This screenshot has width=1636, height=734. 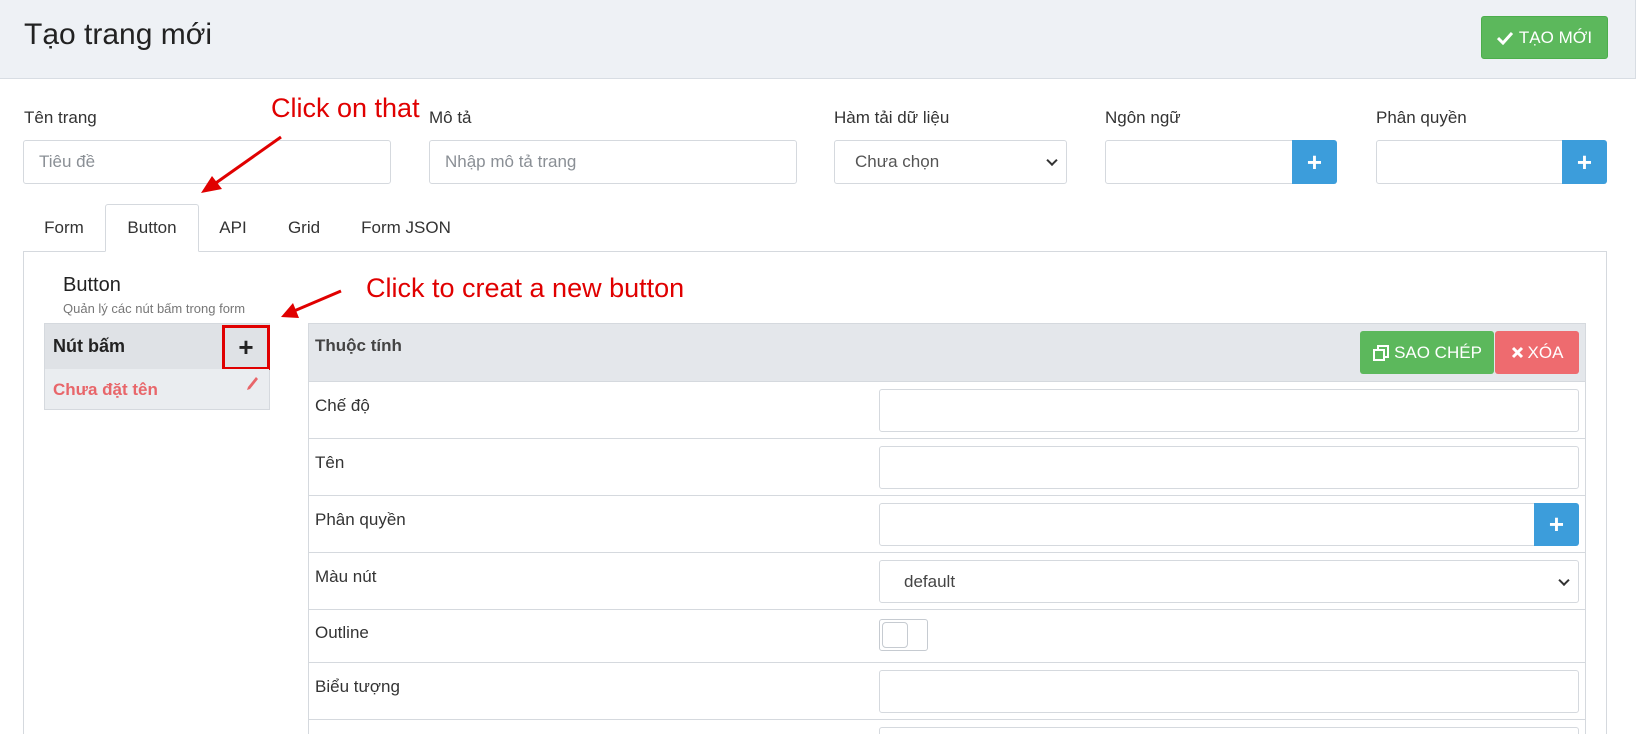 I want to click on list-item-label: Chưa đặt tên, so click(x=105, y=389).